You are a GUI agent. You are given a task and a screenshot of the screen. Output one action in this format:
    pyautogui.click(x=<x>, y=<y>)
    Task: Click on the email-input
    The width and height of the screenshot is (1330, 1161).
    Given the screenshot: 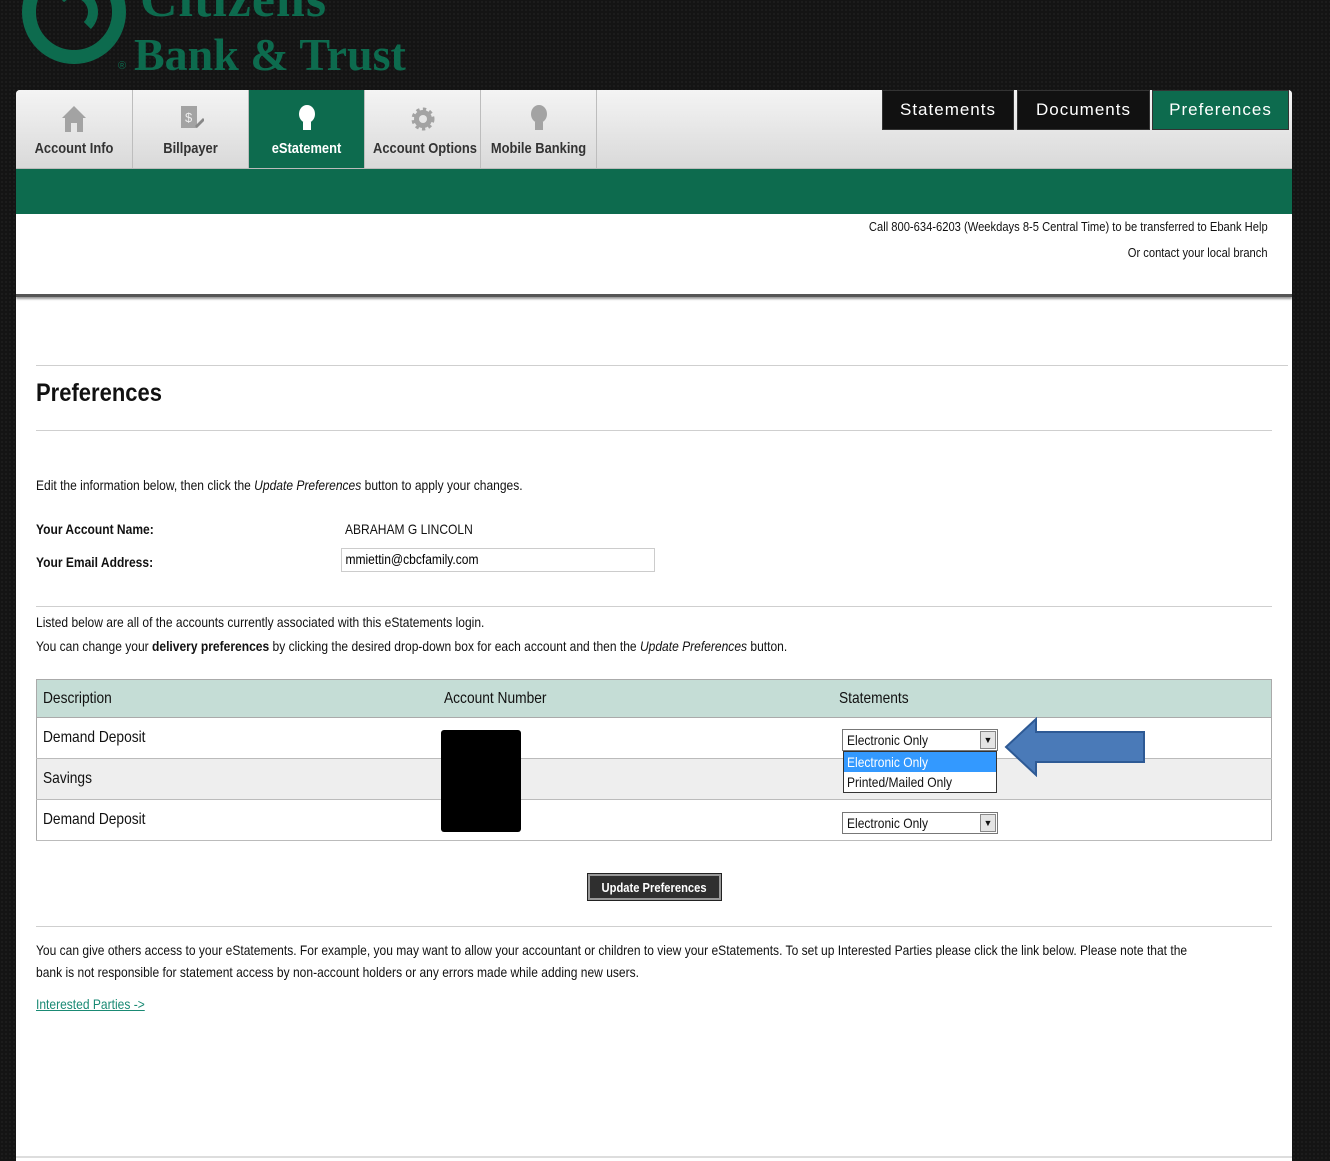 What is the action you would take?
    pyautogui.click(x=476, y=559)
    